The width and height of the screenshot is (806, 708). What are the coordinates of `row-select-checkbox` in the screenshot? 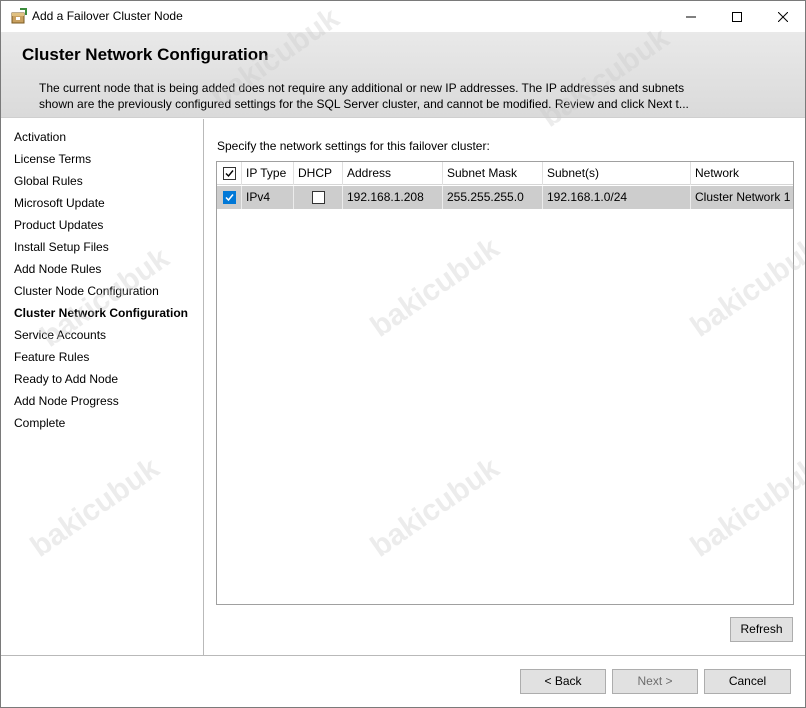 It's located at (229, 197).